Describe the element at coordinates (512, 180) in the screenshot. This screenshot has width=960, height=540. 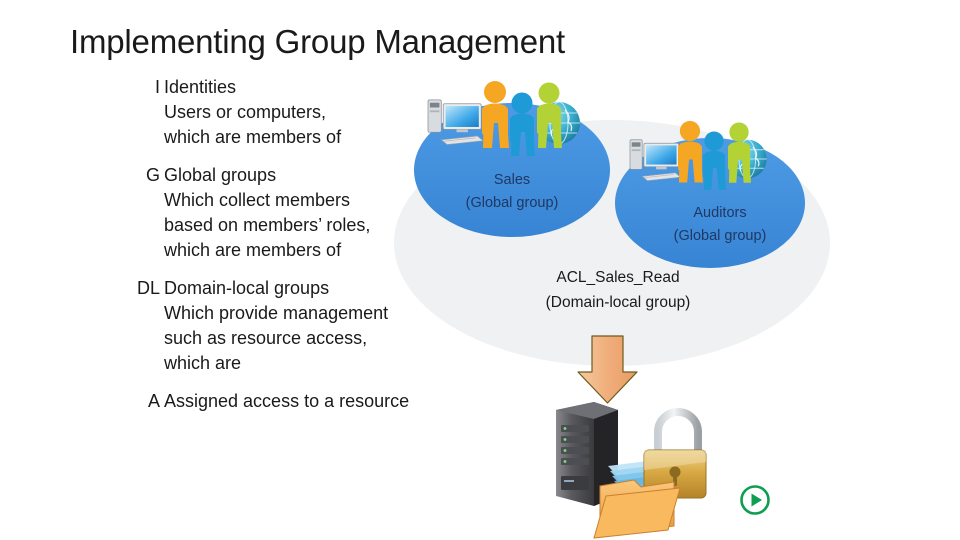
I see `sales-label: Sales` at that location.